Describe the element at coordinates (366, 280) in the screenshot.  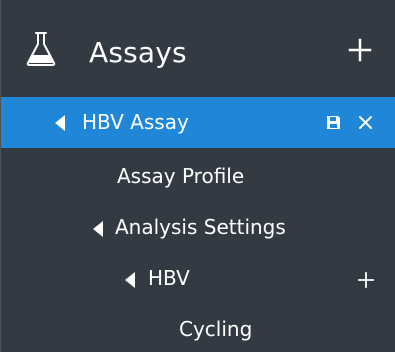
I see `add-target-button` at that location.